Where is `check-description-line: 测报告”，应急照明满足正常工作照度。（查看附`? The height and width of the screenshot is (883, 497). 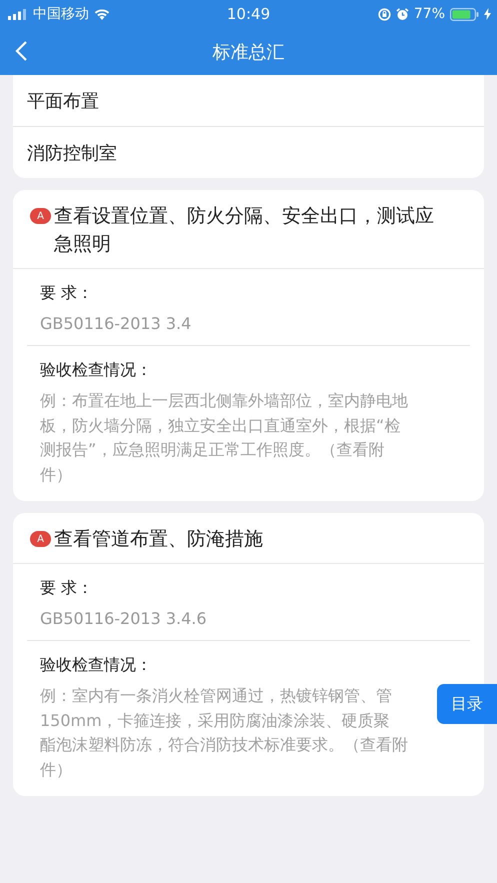
check-description-line: 测报告”，应急照明满足正常工作照度。（查看附 is located at coordinates (213, 450).